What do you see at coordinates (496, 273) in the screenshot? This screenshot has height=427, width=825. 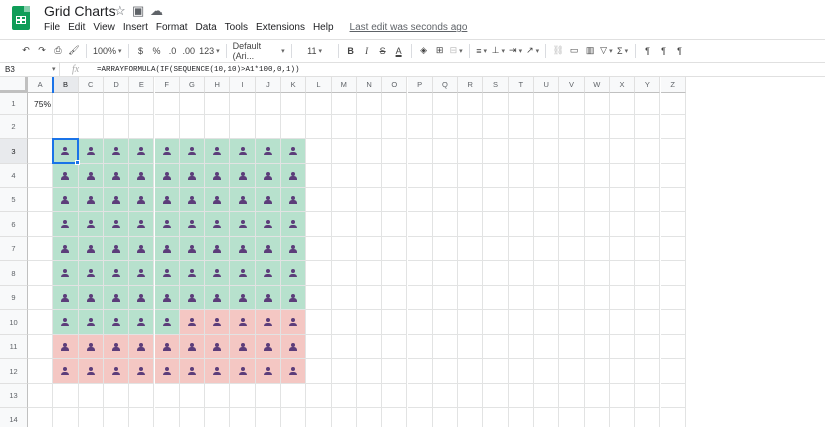 I see `cell-s8` at bounding box center [496, 273].